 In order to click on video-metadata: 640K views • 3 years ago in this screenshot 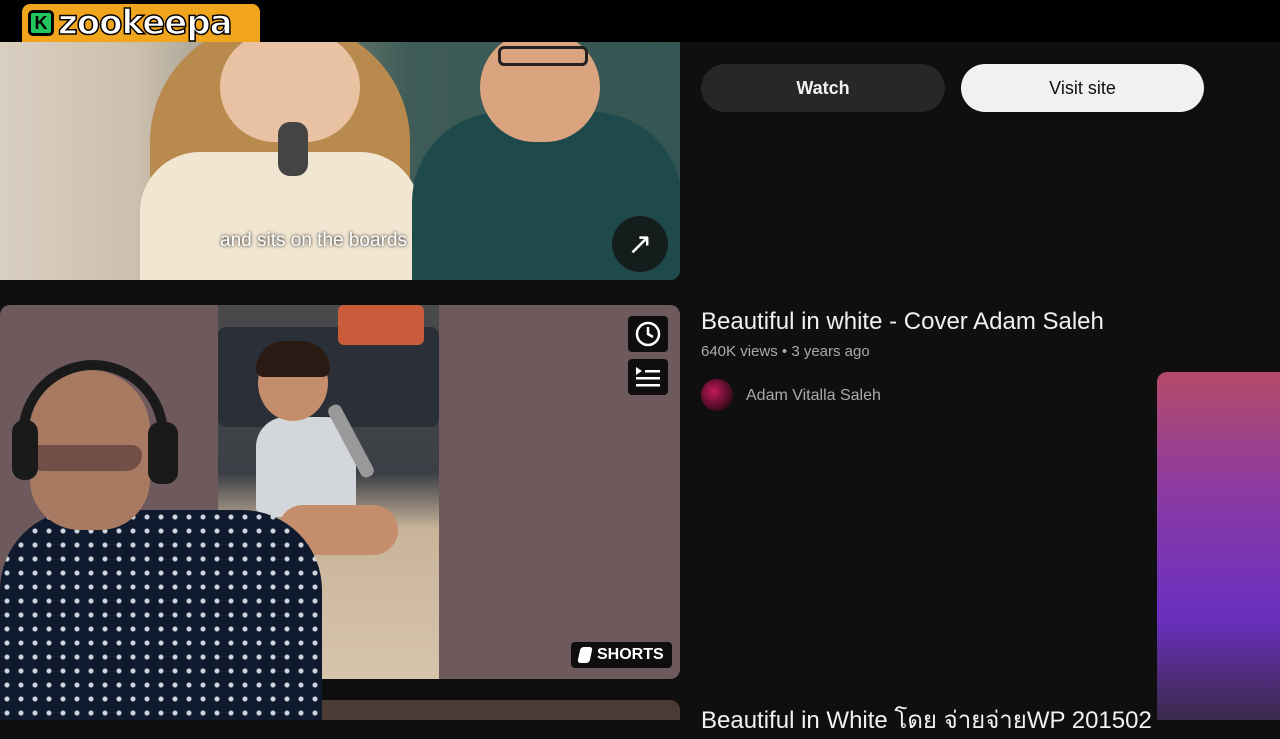, I will do `click(785, 351)`.